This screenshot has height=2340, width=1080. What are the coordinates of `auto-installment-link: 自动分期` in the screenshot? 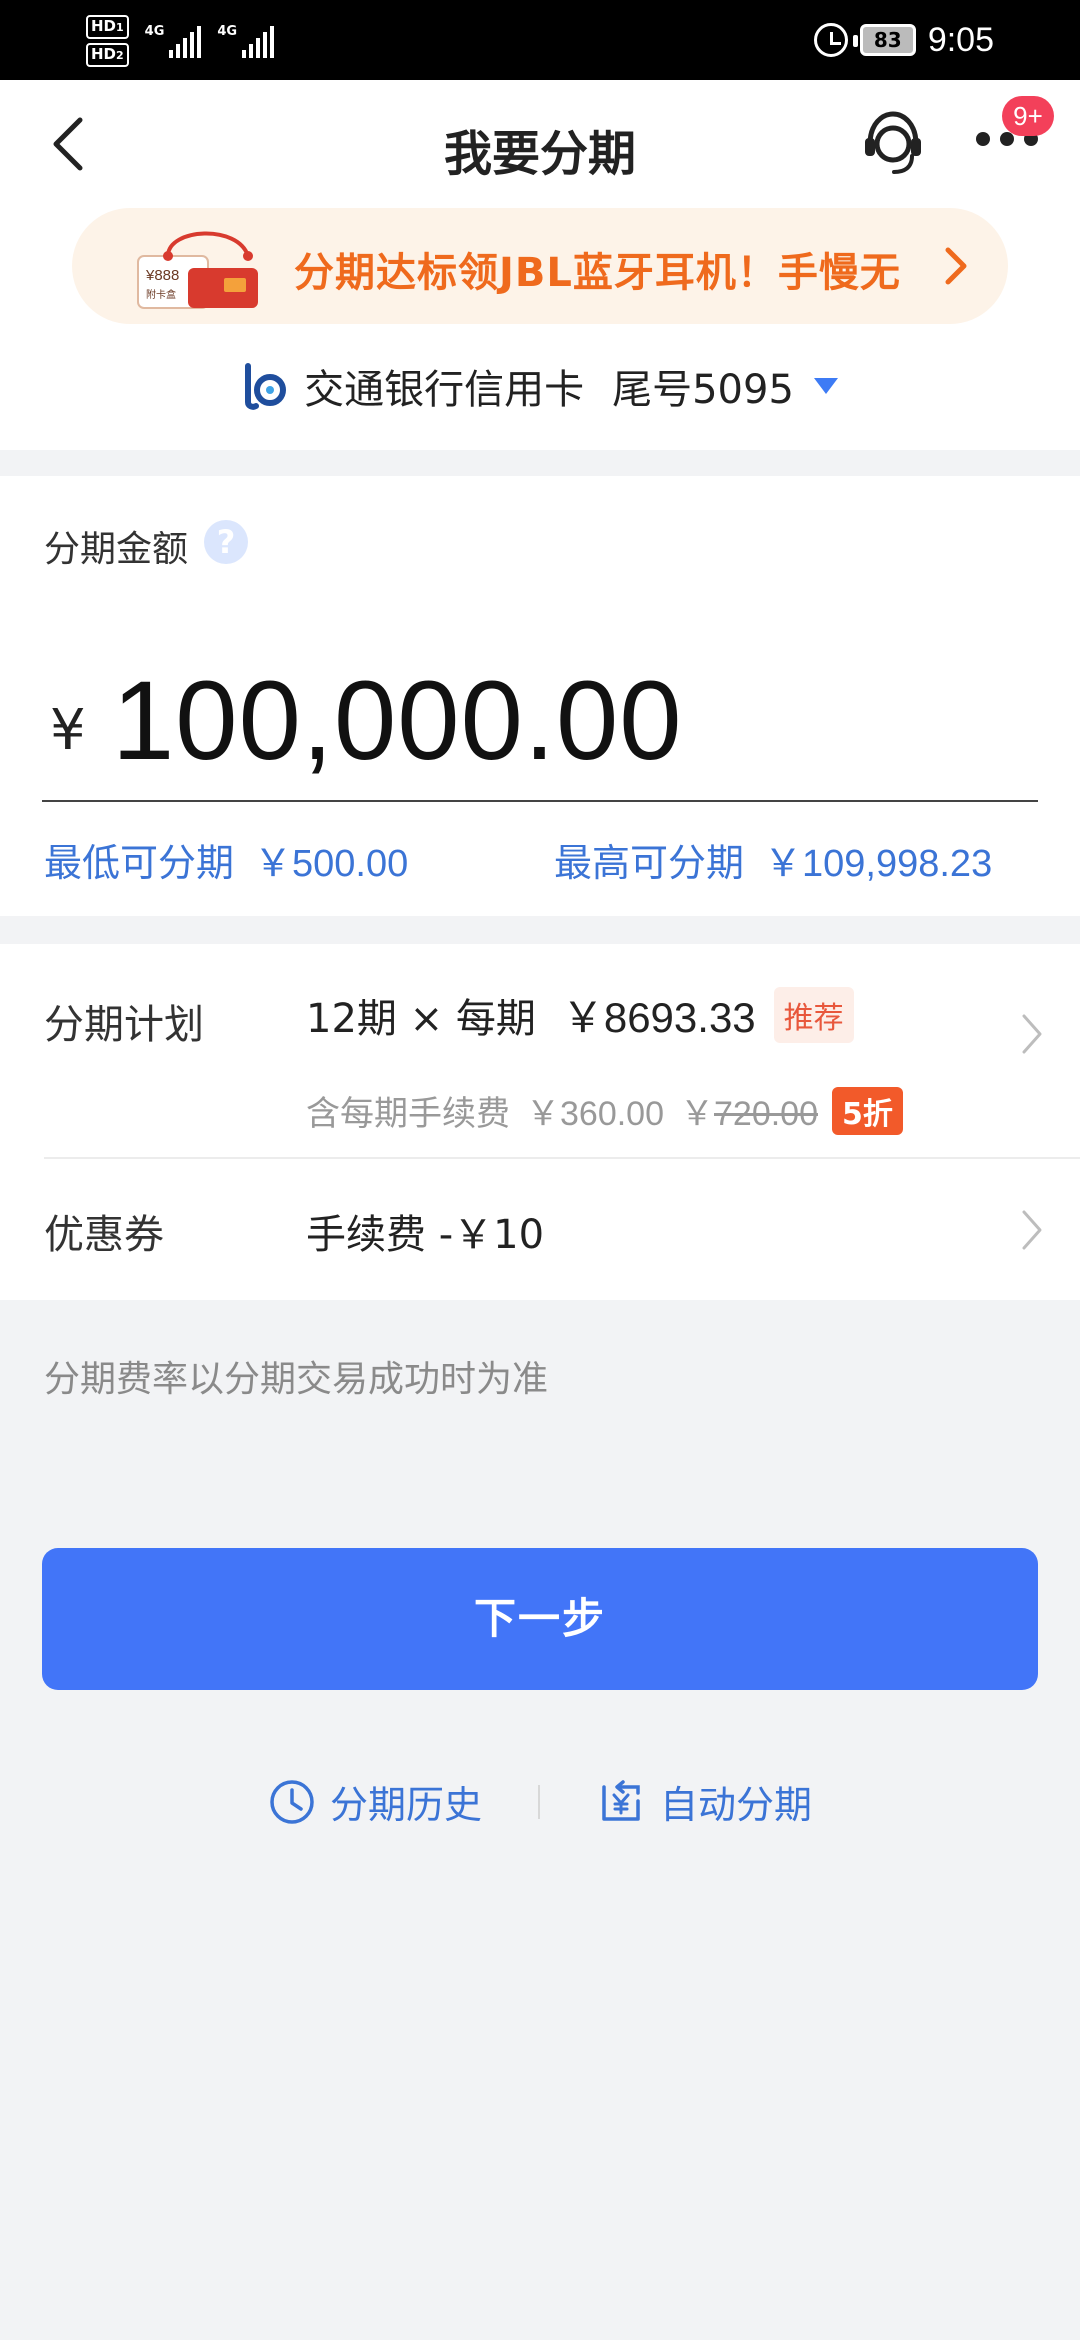 It's located at (704, 1801).